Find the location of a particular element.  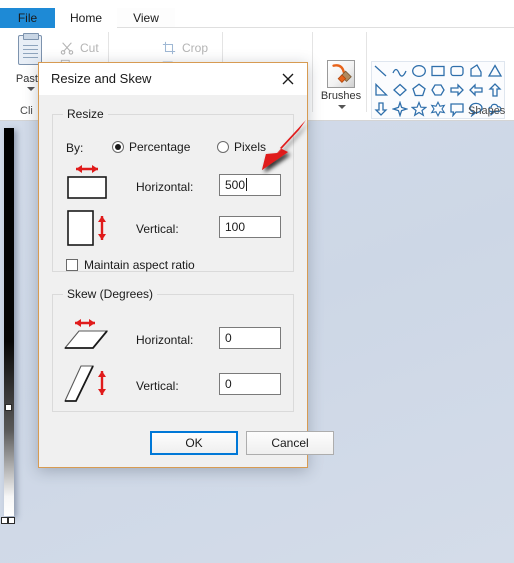

by-label: By: is located at coordinates (75, 148).